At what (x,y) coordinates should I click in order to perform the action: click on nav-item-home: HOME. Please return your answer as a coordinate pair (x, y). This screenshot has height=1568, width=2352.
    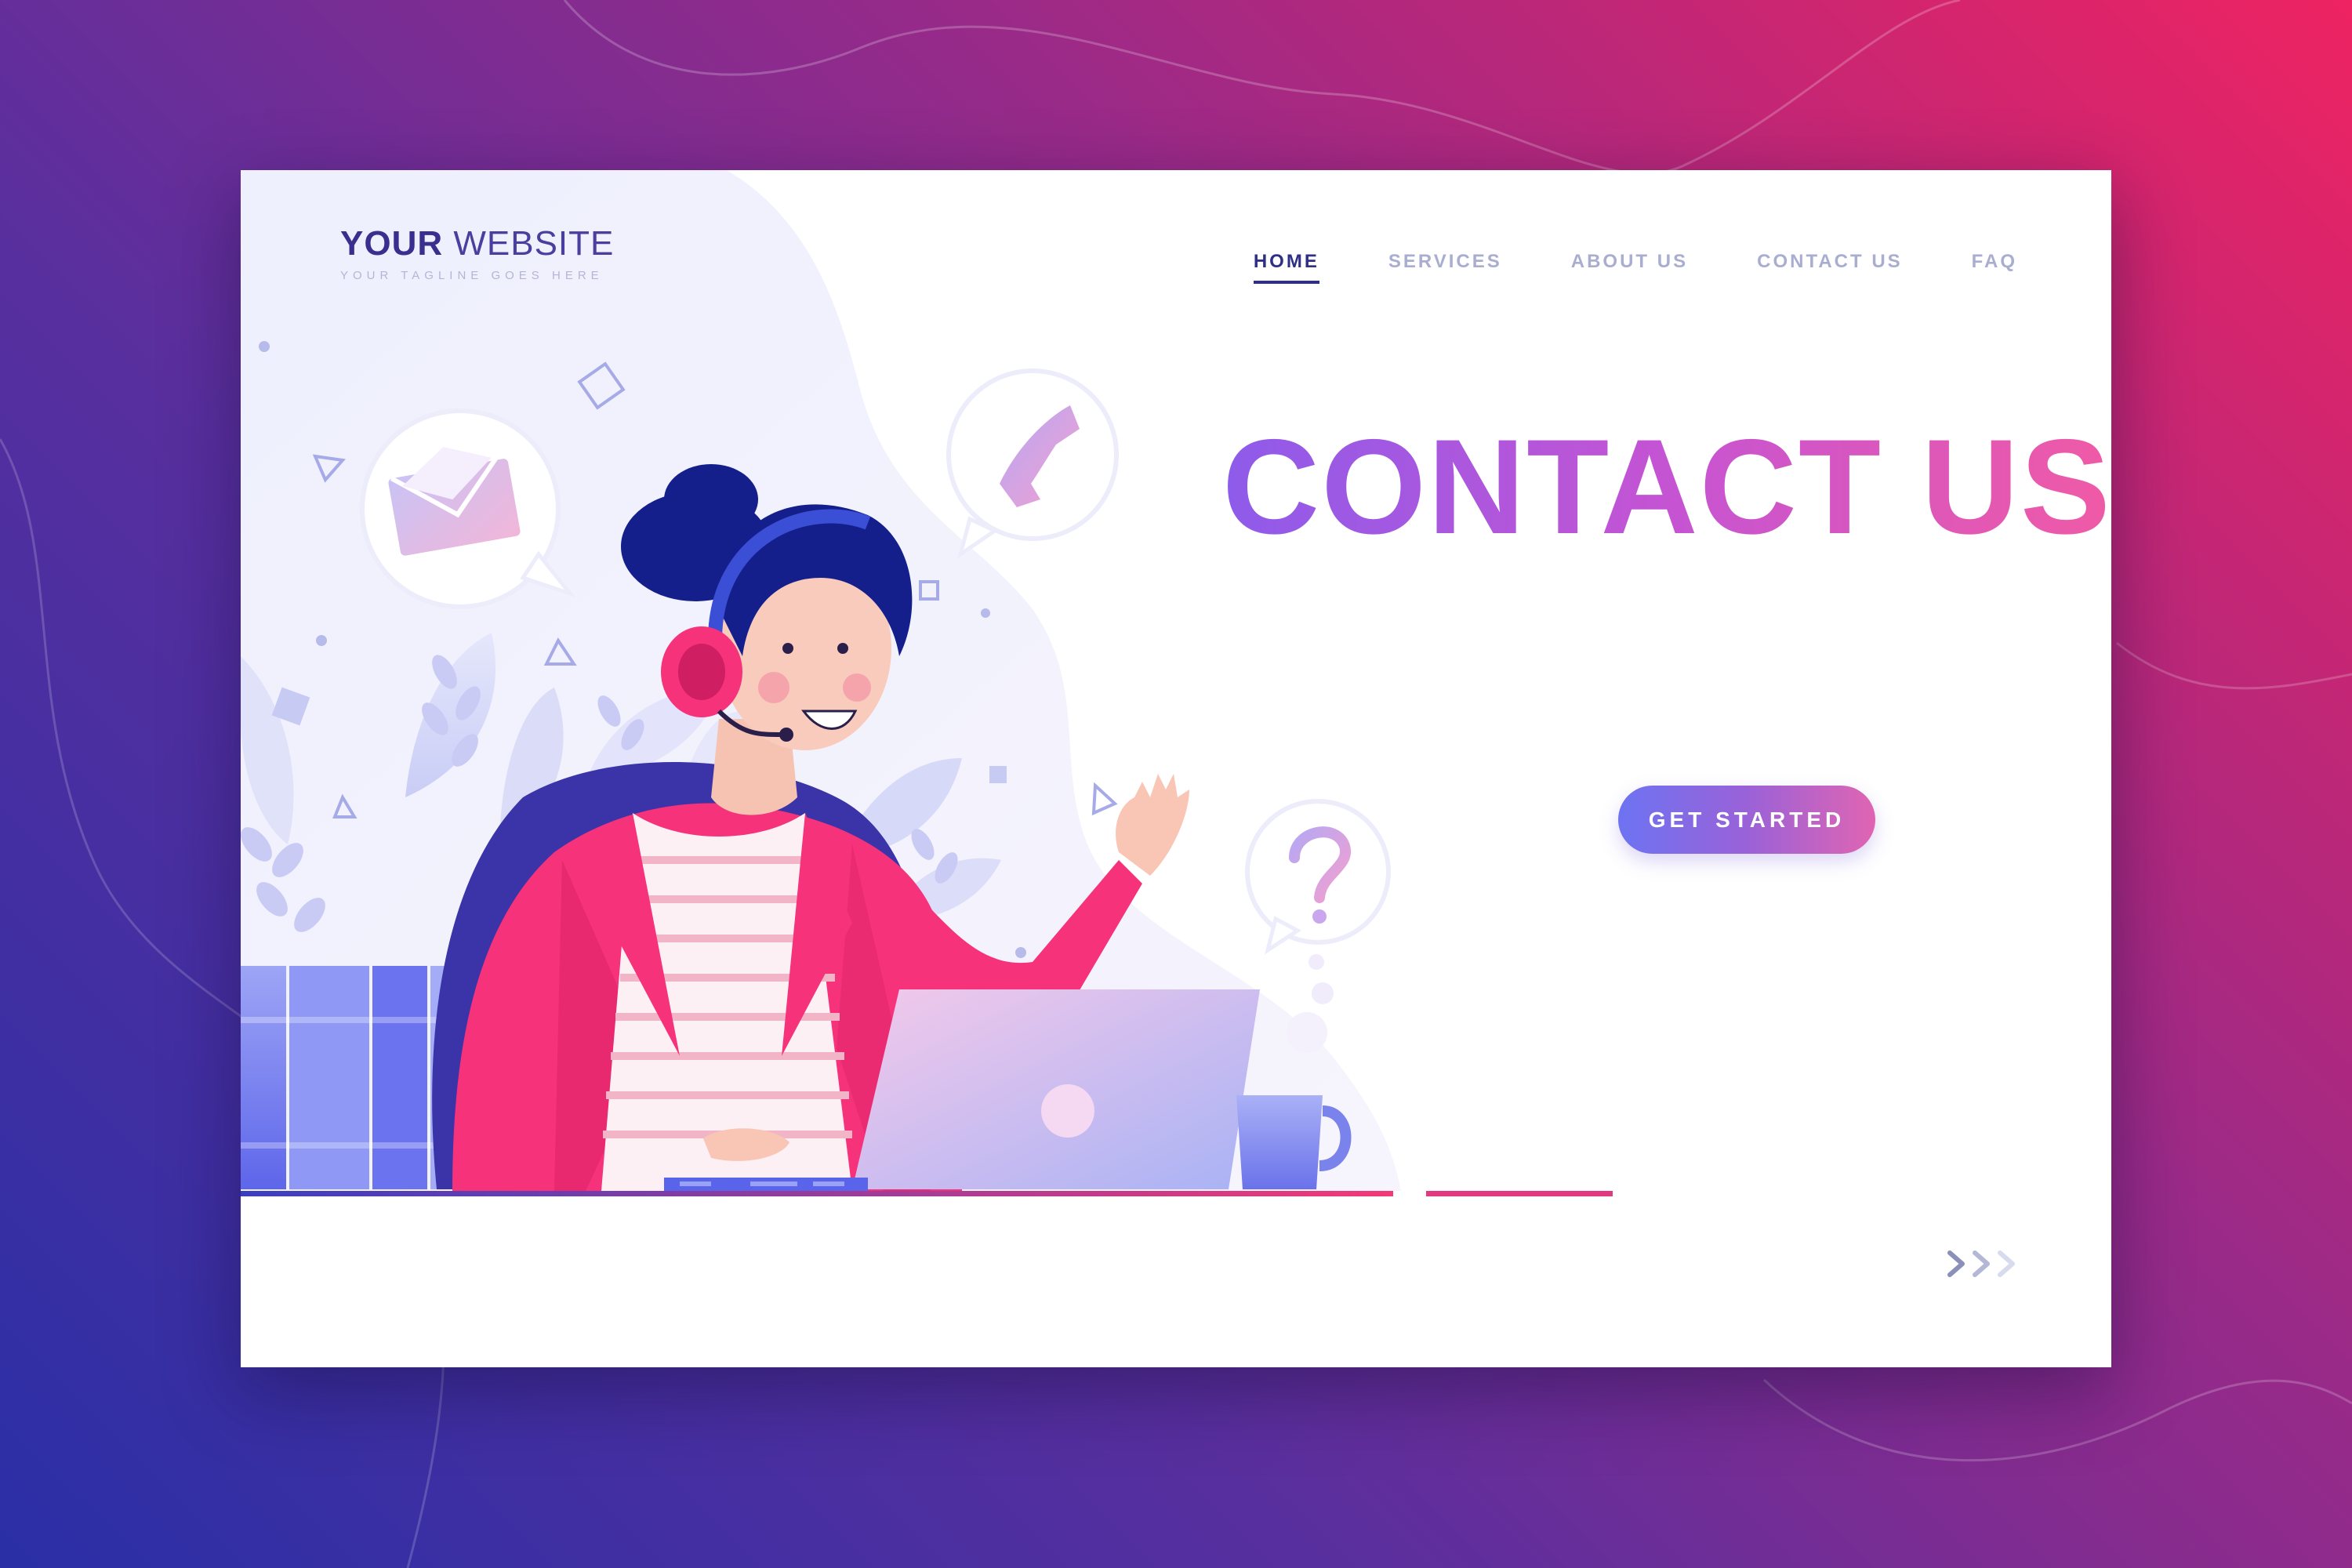
    Looking at the image, I should click on (1286, 267).